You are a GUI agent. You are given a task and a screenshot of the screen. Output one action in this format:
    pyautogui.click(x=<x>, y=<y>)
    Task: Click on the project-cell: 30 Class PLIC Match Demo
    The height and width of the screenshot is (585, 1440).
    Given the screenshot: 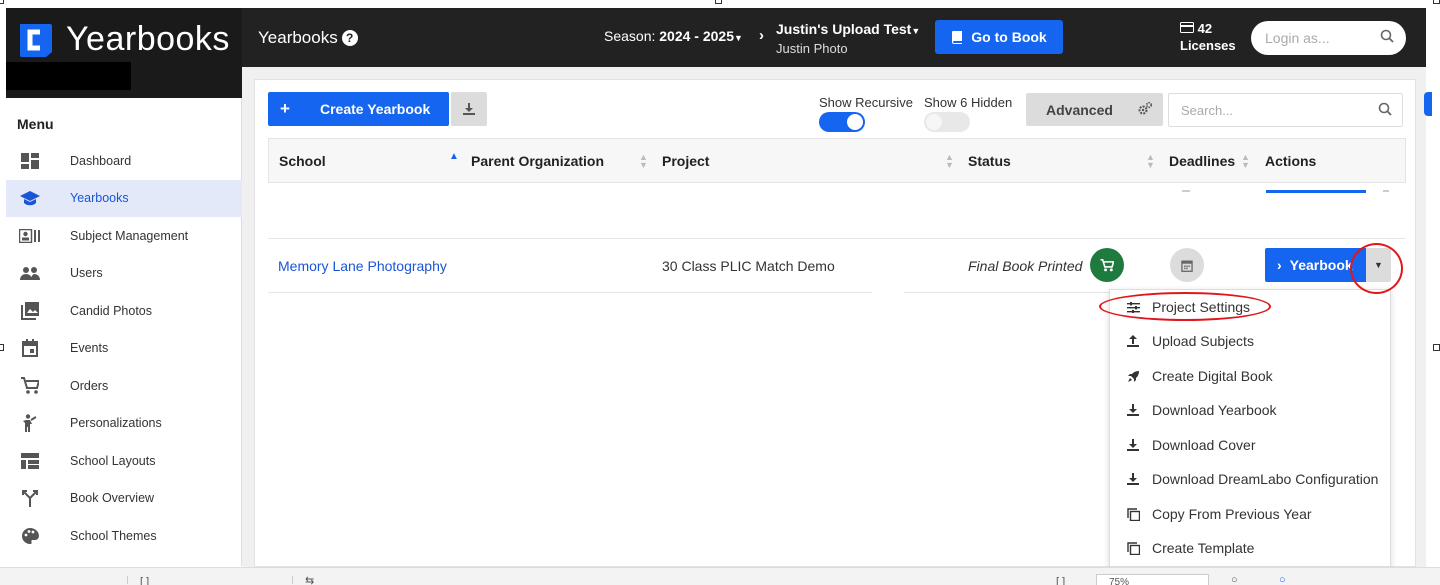 What is the action you would take?
    pyautogui.click(x=748, y=266)
    